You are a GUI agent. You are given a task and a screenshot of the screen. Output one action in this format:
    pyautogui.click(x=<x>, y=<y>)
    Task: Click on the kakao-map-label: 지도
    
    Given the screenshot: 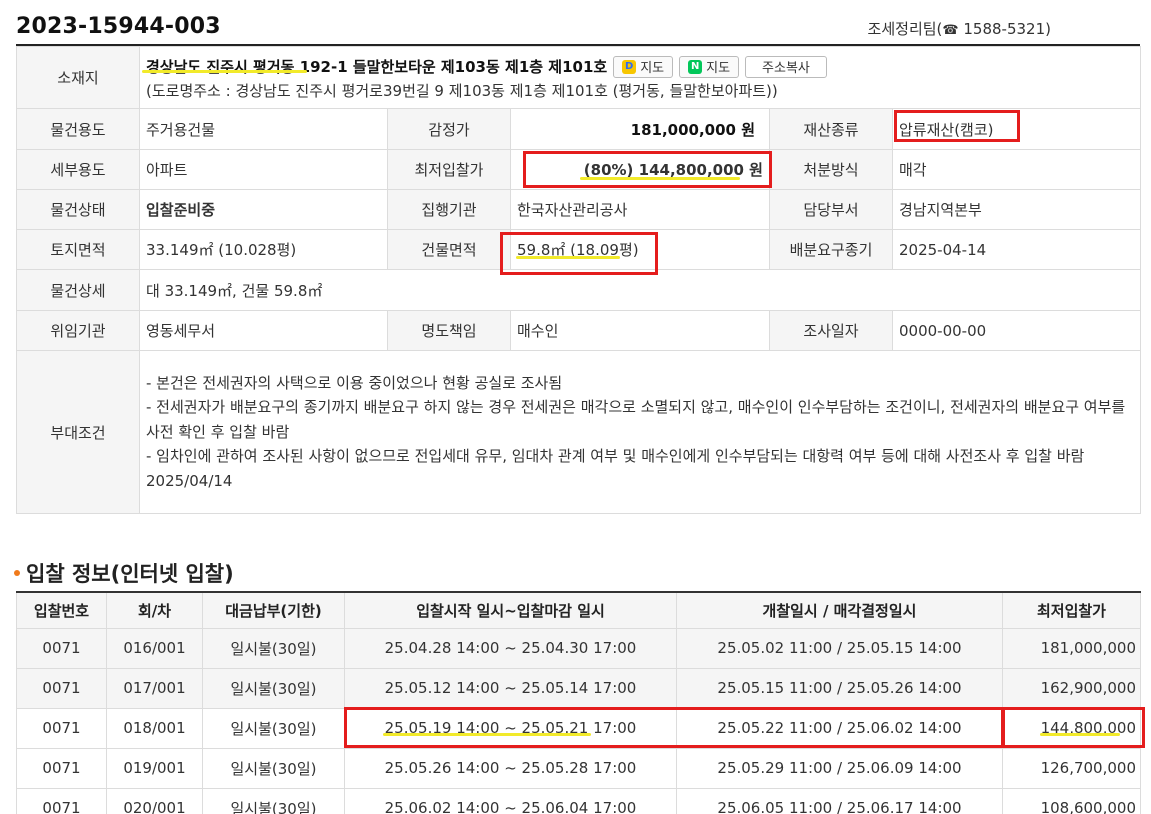 What is the action you would take?
    pyautogui.click(x=652, y=68)
    